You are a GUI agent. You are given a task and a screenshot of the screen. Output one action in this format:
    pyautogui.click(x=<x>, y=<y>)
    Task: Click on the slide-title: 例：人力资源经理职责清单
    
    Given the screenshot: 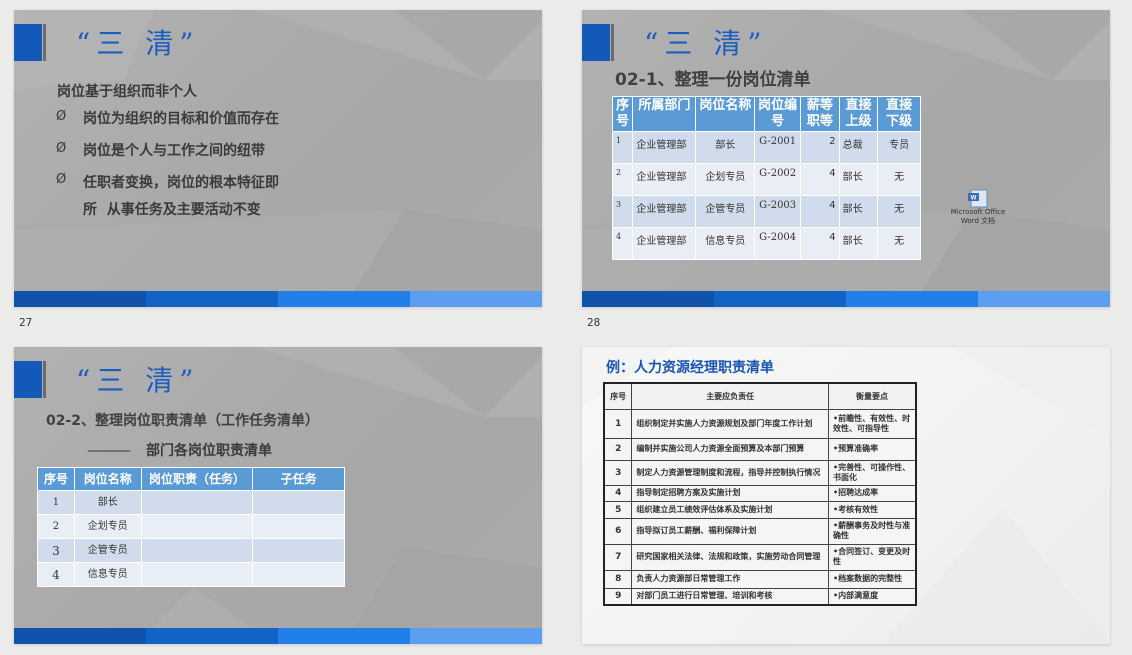 What is the action you would take?
    pyautogui.click(x=690, y=368)
    